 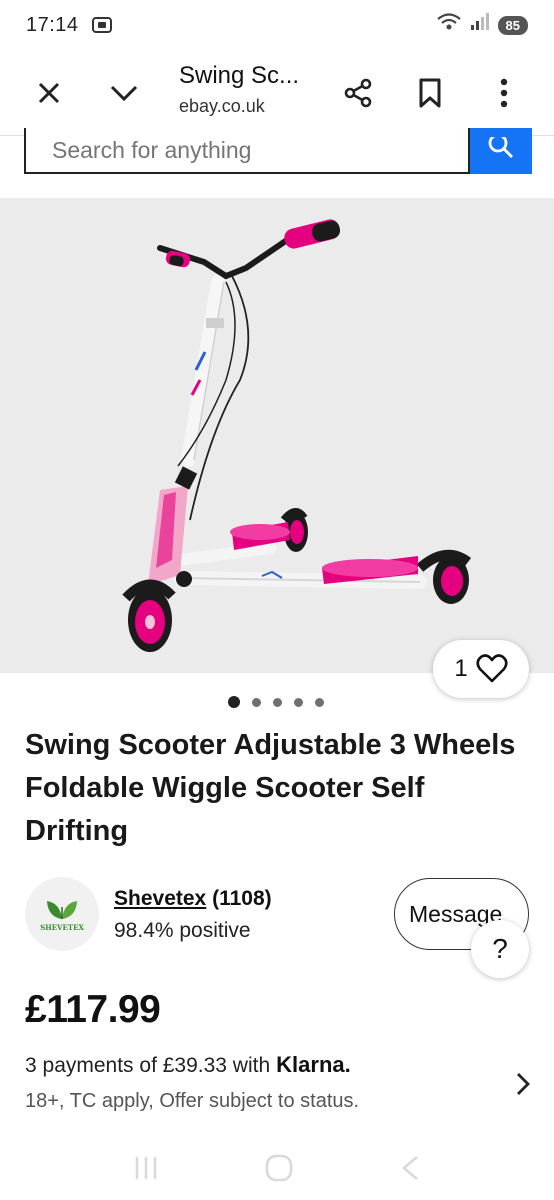 I want to click on seller-name-link: Shevetex, so click(x=160, y=898).